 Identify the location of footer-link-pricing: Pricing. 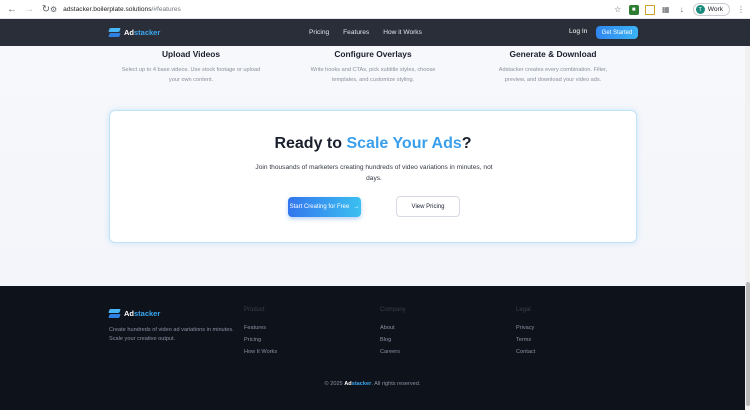
(260, 340).